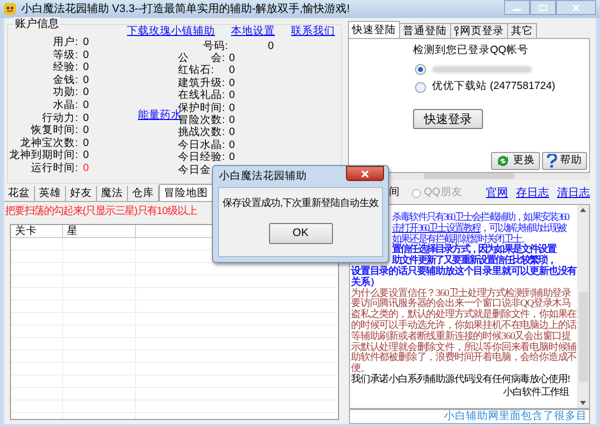  Describe the element at coordinates (543, 7) in the screenshot. I see `maximize-button` at that location.